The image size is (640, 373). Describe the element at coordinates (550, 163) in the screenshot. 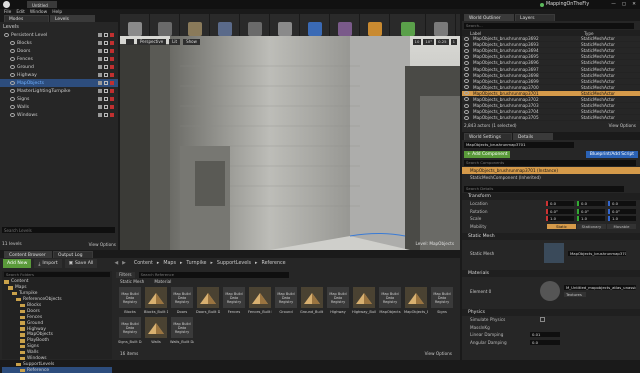

I see `component-search-input: Search Components` at that location.